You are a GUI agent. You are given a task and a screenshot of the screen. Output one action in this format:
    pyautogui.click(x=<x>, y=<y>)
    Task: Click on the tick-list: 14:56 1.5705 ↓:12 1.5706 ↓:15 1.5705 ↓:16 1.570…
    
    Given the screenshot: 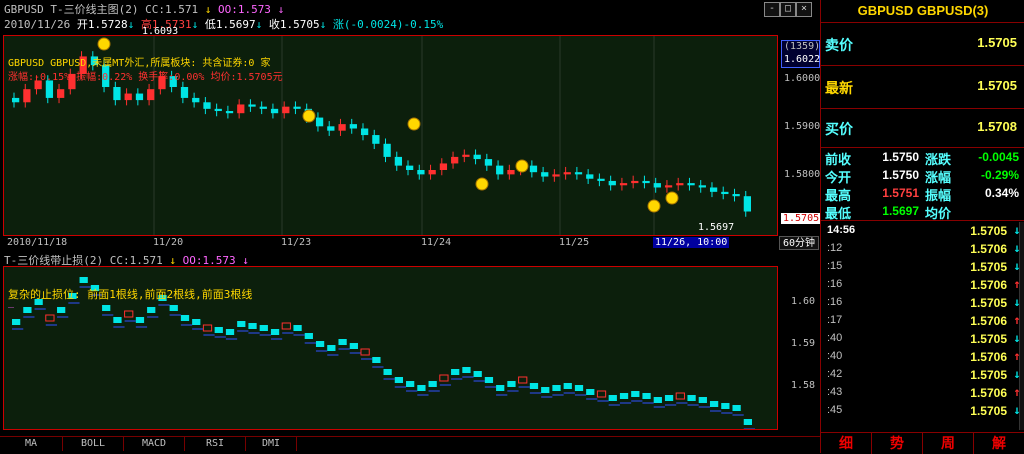 What is the action you would take?
    pyautogui.click(x=922, y=326)
    